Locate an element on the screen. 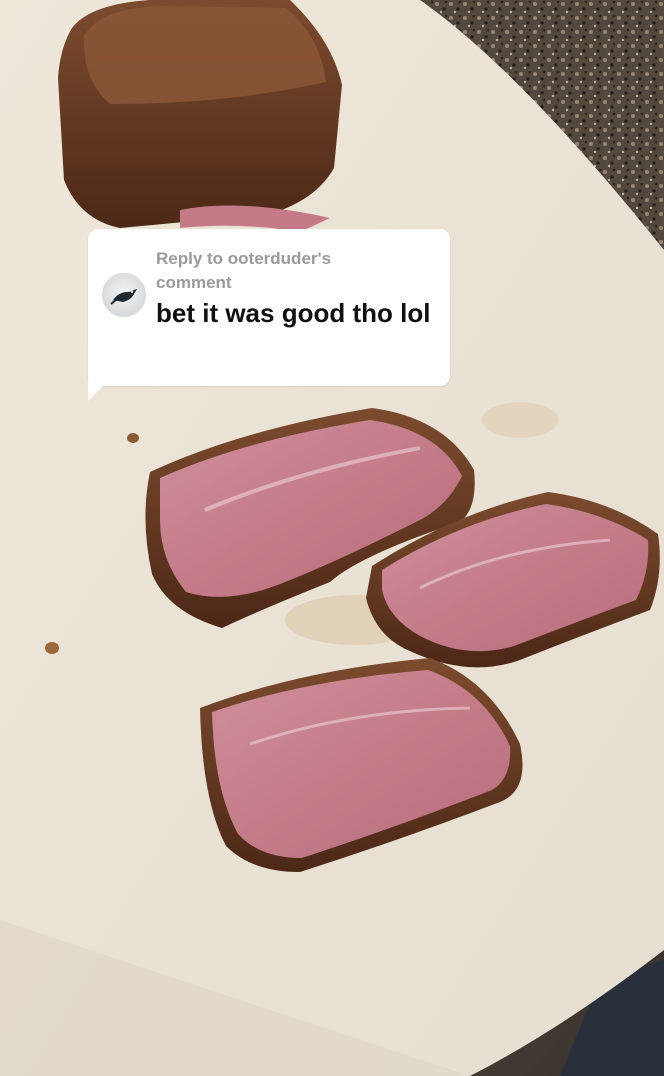 The height and width of the screenshot is (1076, 664). reply-to-label: Reply to ooterduder's comment is located at coordinates (244, 270).